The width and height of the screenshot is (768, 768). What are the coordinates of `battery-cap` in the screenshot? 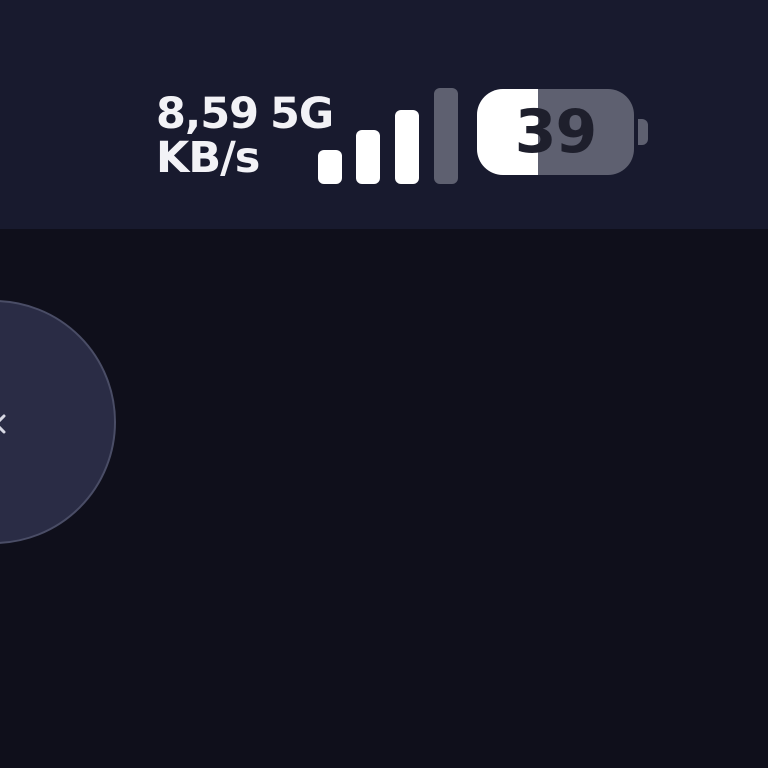 It's located at (643, 132).